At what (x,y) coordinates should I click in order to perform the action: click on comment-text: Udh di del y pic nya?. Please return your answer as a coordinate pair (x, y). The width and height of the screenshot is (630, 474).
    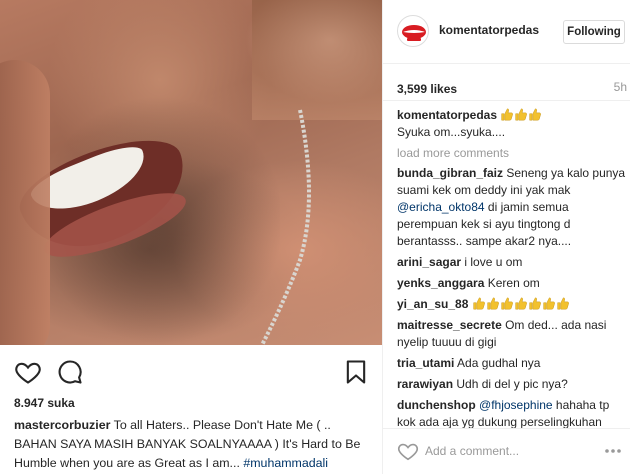
    Looking at the image, I should click on (510, 384).